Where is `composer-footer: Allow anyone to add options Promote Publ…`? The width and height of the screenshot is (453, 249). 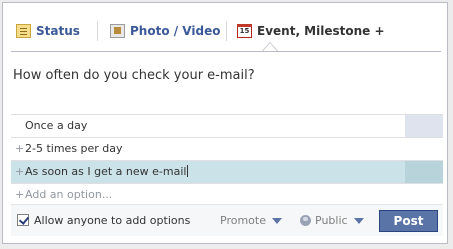
composer-footer: Allow anyone to add options Promote Publ… is located at coordinates (227, 220).